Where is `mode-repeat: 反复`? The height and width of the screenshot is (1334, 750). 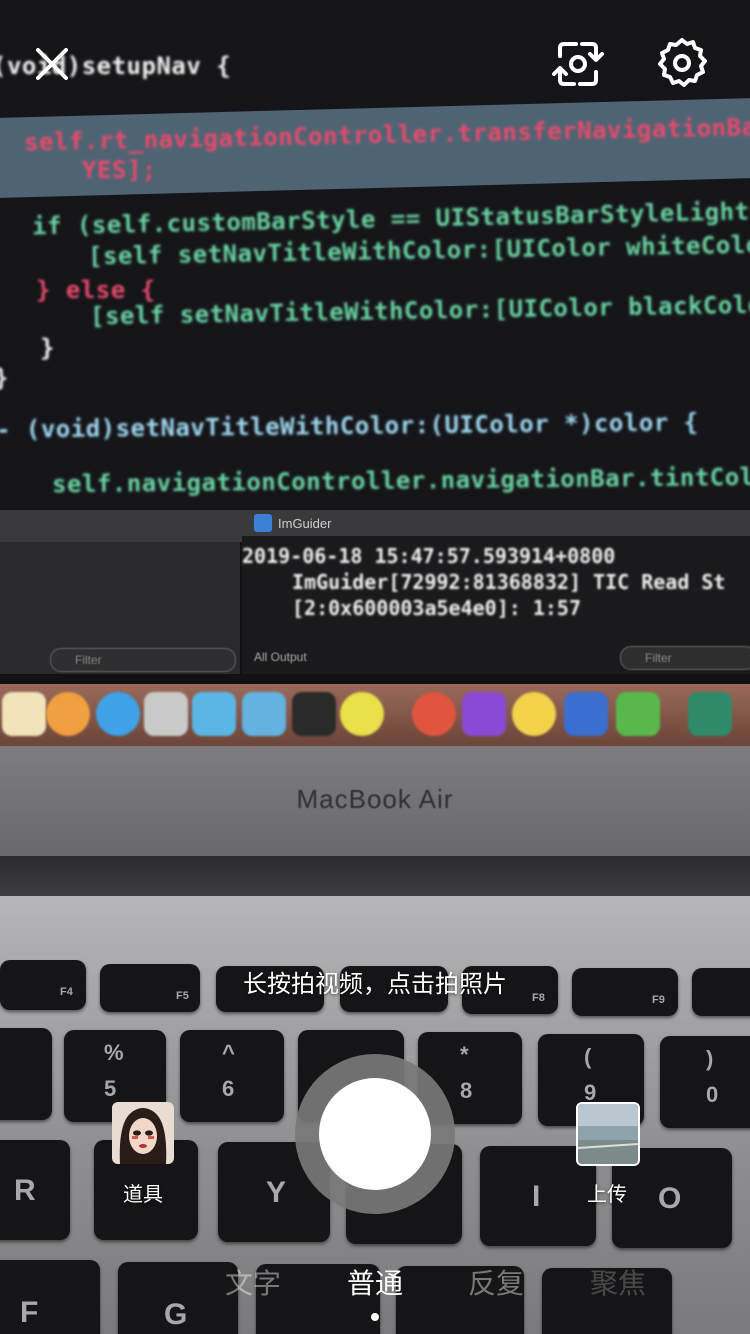 mode-repeat: 反复 is located at coordinates (496, 1282).